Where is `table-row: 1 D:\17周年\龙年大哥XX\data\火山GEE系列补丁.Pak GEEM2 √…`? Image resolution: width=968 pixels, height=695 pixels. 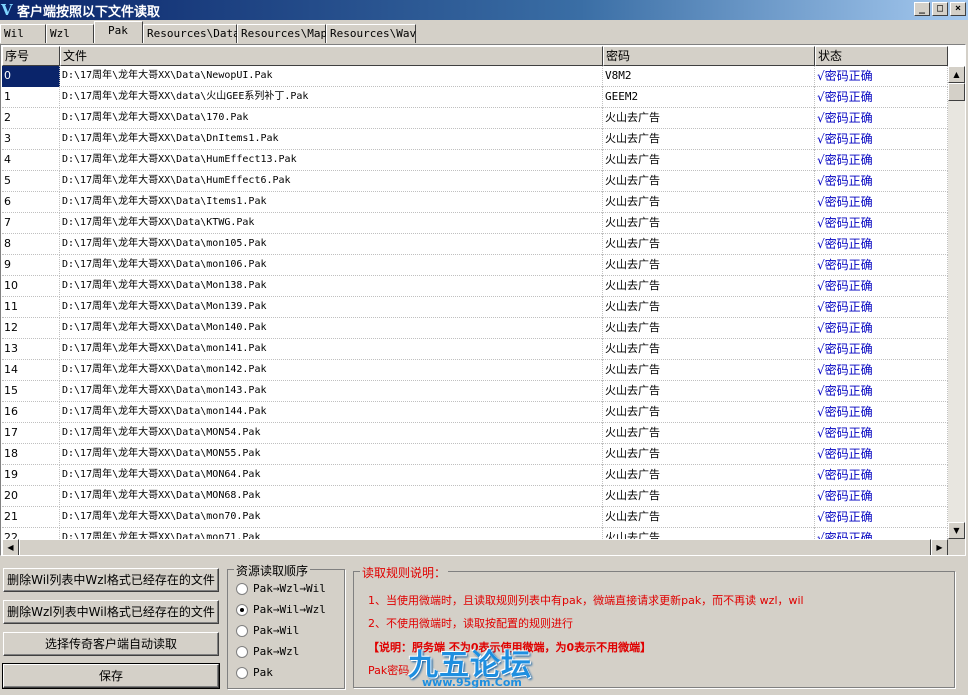 table-row: 1 D:\17周年\龙年大哥XX\data\火山GEE系列补丁.Pak GEEM2 √… is located at coordinates (475, 97).